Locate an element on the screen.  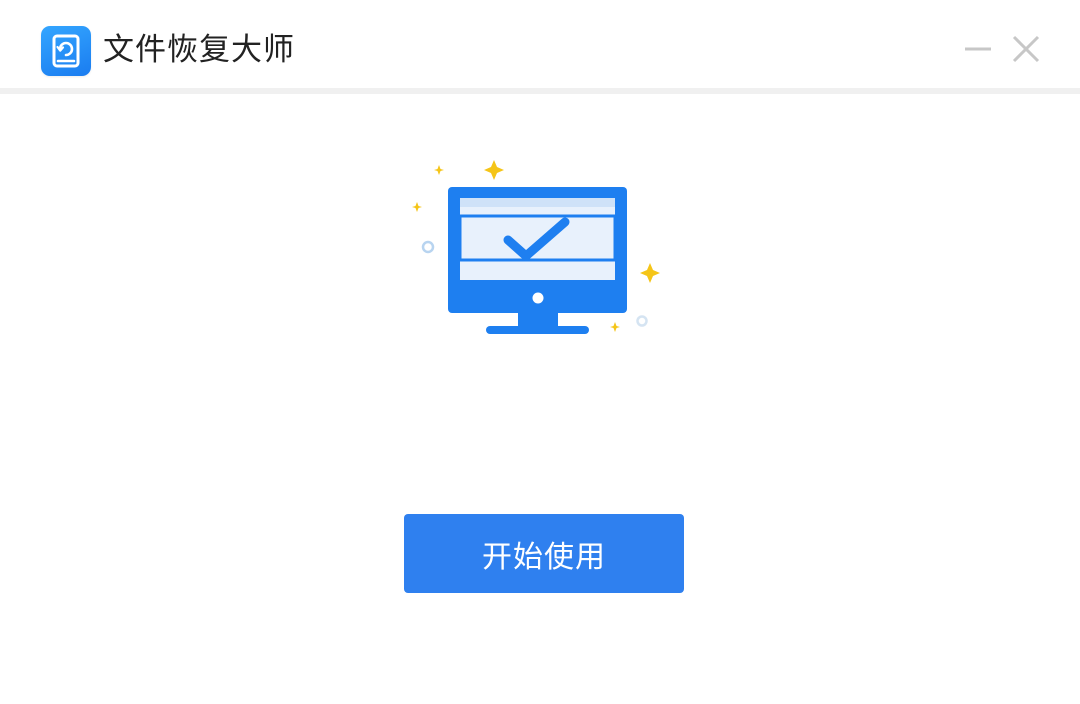
app-logo-icon is located at coordinates (66, 51).